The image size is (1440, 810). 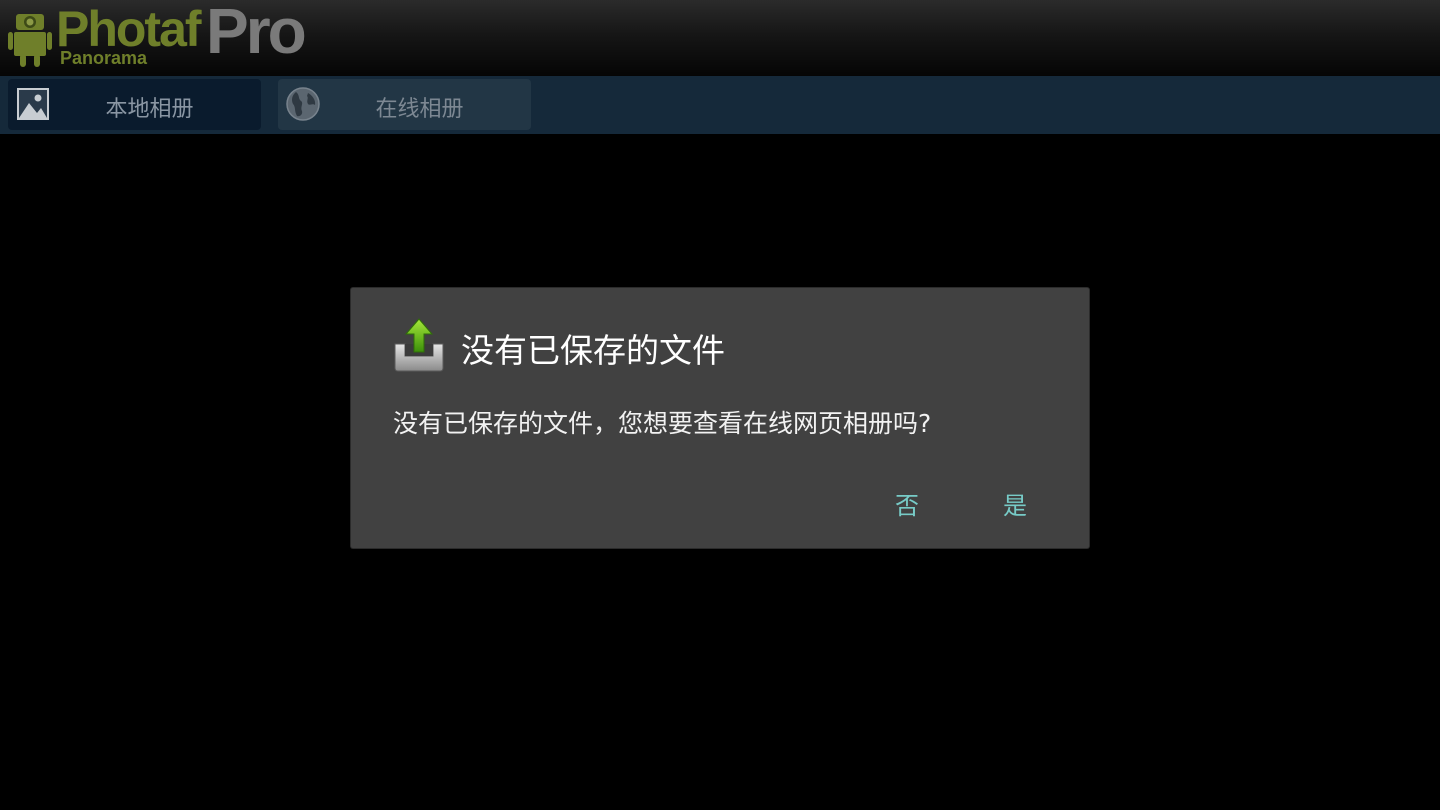 I want to click on app-header: Photaf Pro Panorama, so click(x=720, y=38).